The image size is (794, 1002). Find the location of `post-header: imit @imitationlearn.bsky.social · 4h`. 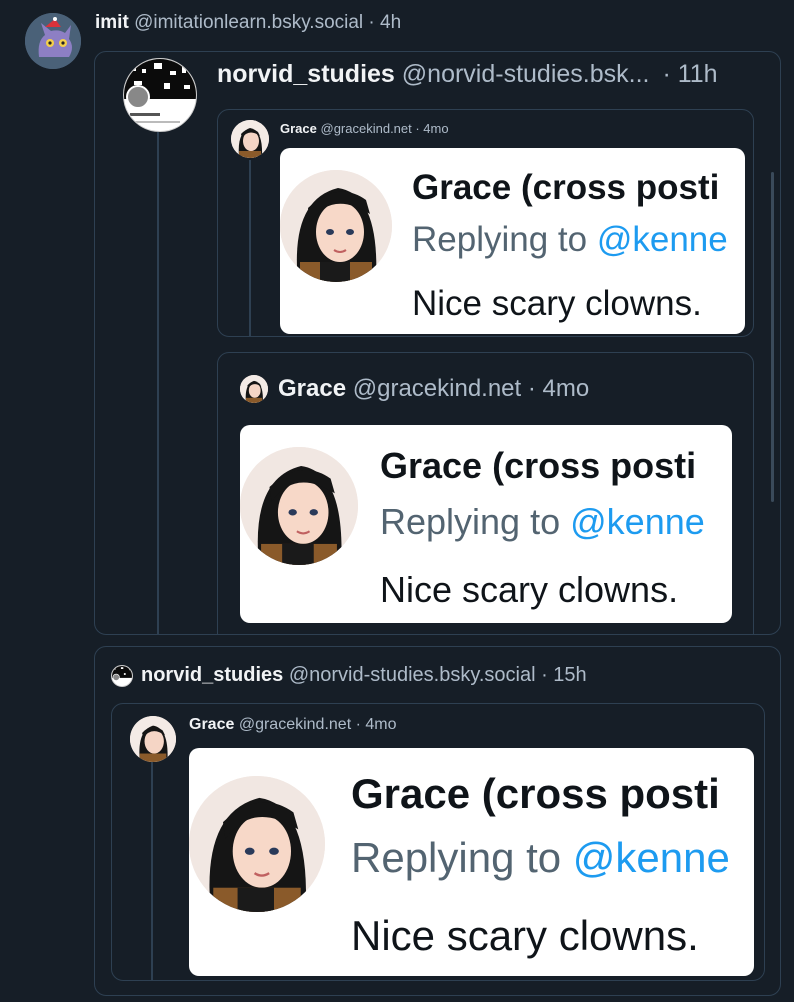

post-header: imit @imitationlearn.bsky.social · 4h is located at coordinates (248, 23).